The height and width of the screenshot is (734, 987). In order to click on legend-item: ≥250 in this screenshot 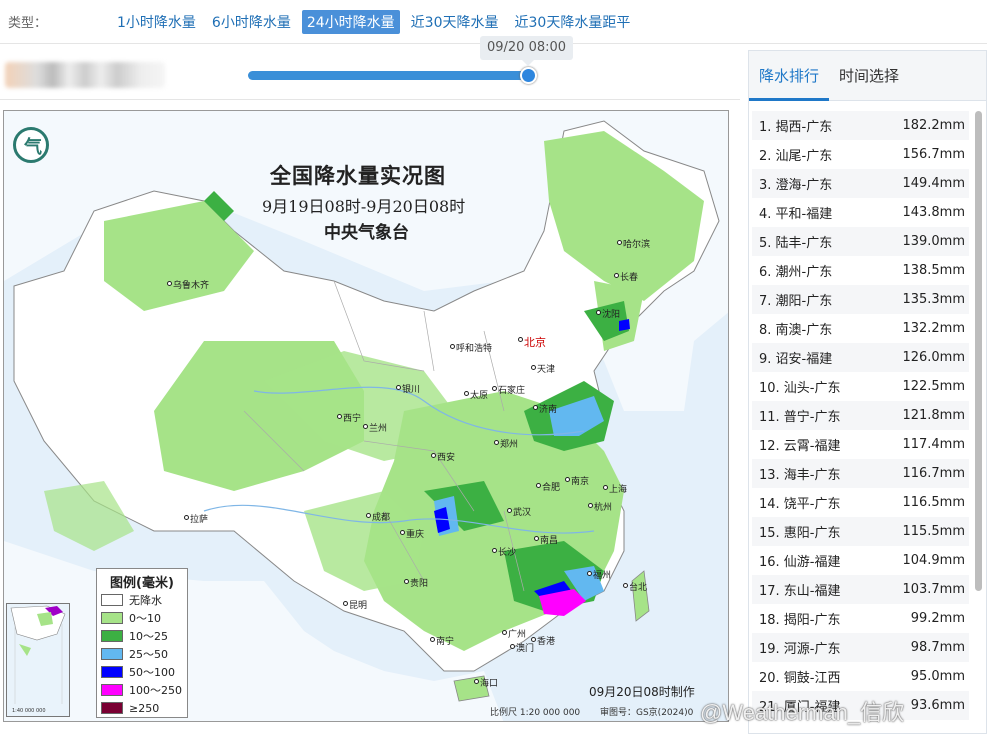, I will do `click(142, 708)`.